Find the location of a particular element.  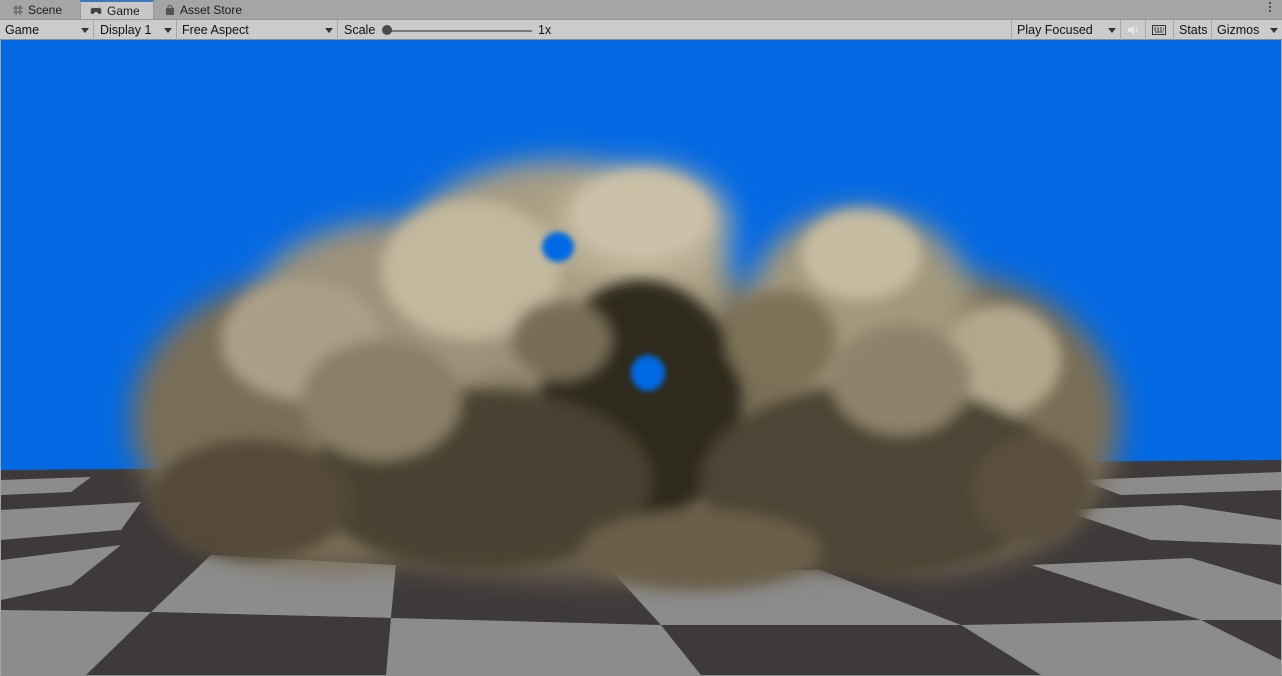

display-dropdown-label: Display 1 is located at coordinates (126, 30).